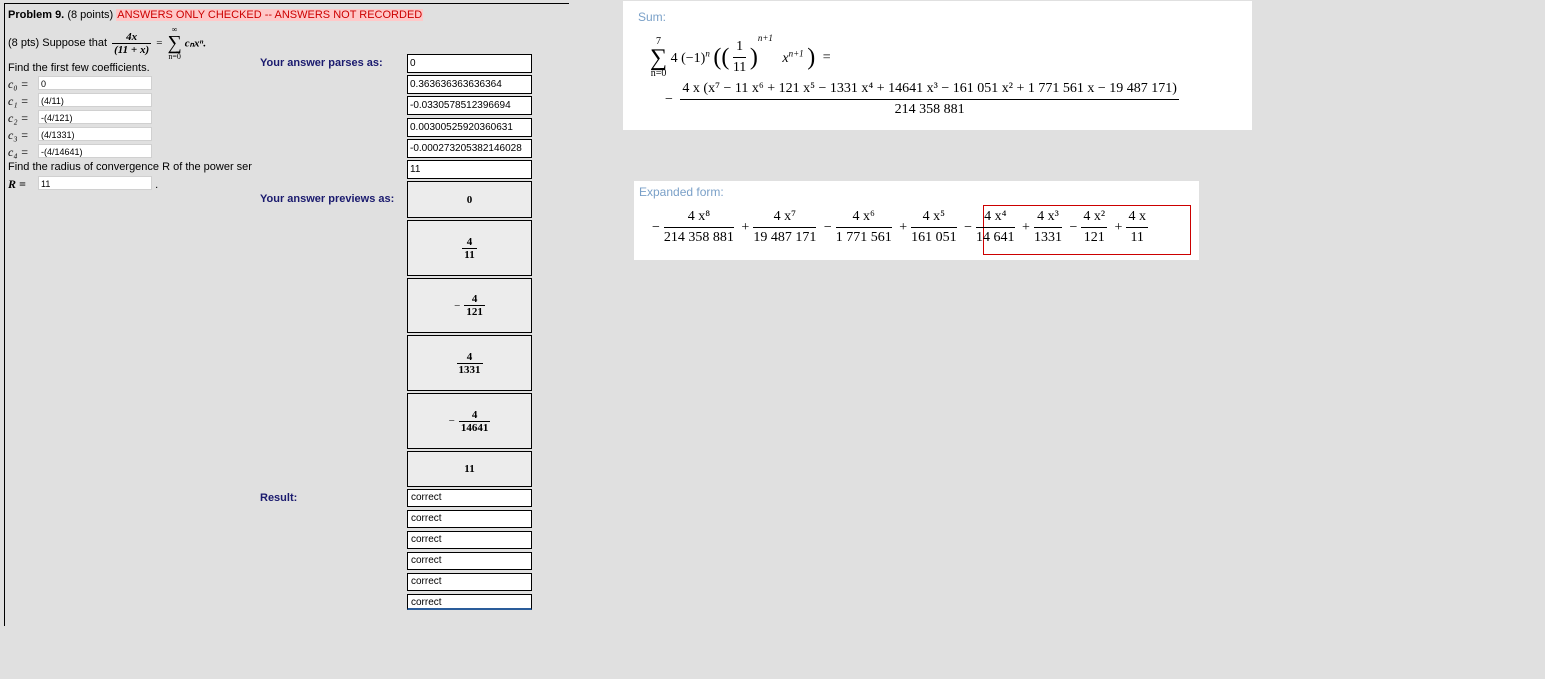 The width and height of the screenshot is (1545, 679). I want to click on coef-input-c3: (4/1331), so click(95, 134).